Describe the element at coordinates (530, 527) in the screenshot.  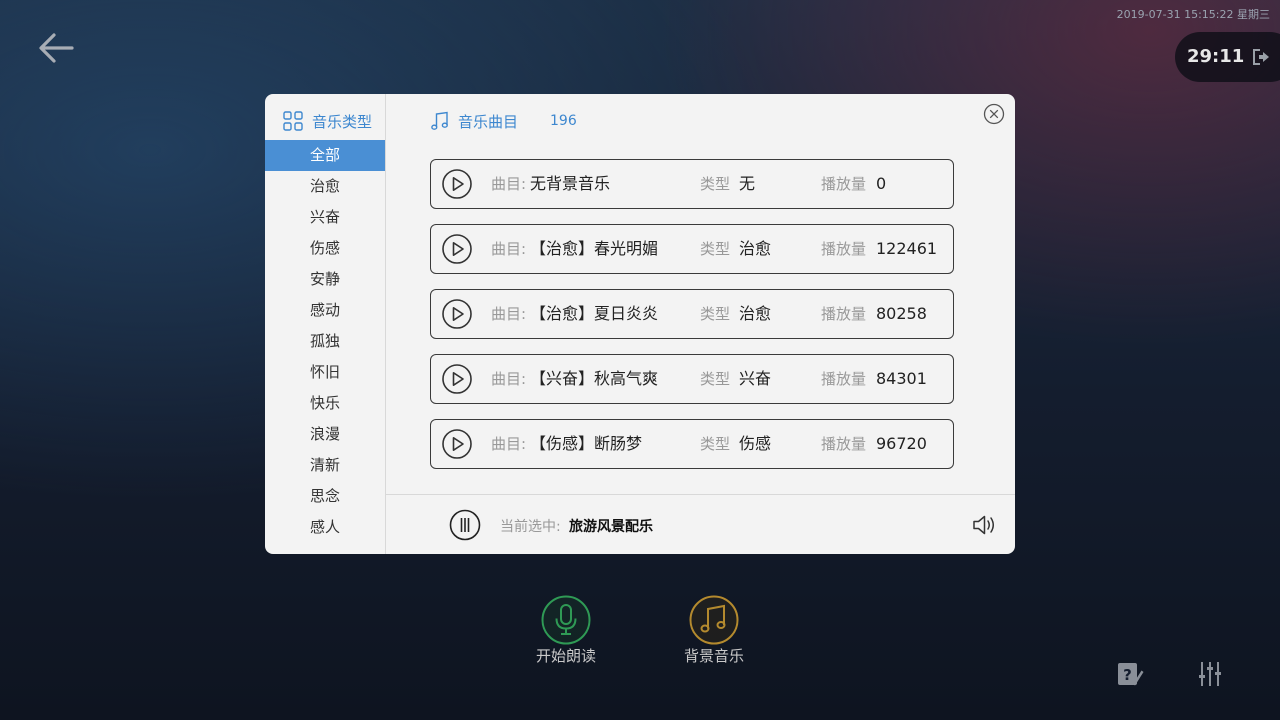
I see `current-selection-label: 当前选中:` at that location.